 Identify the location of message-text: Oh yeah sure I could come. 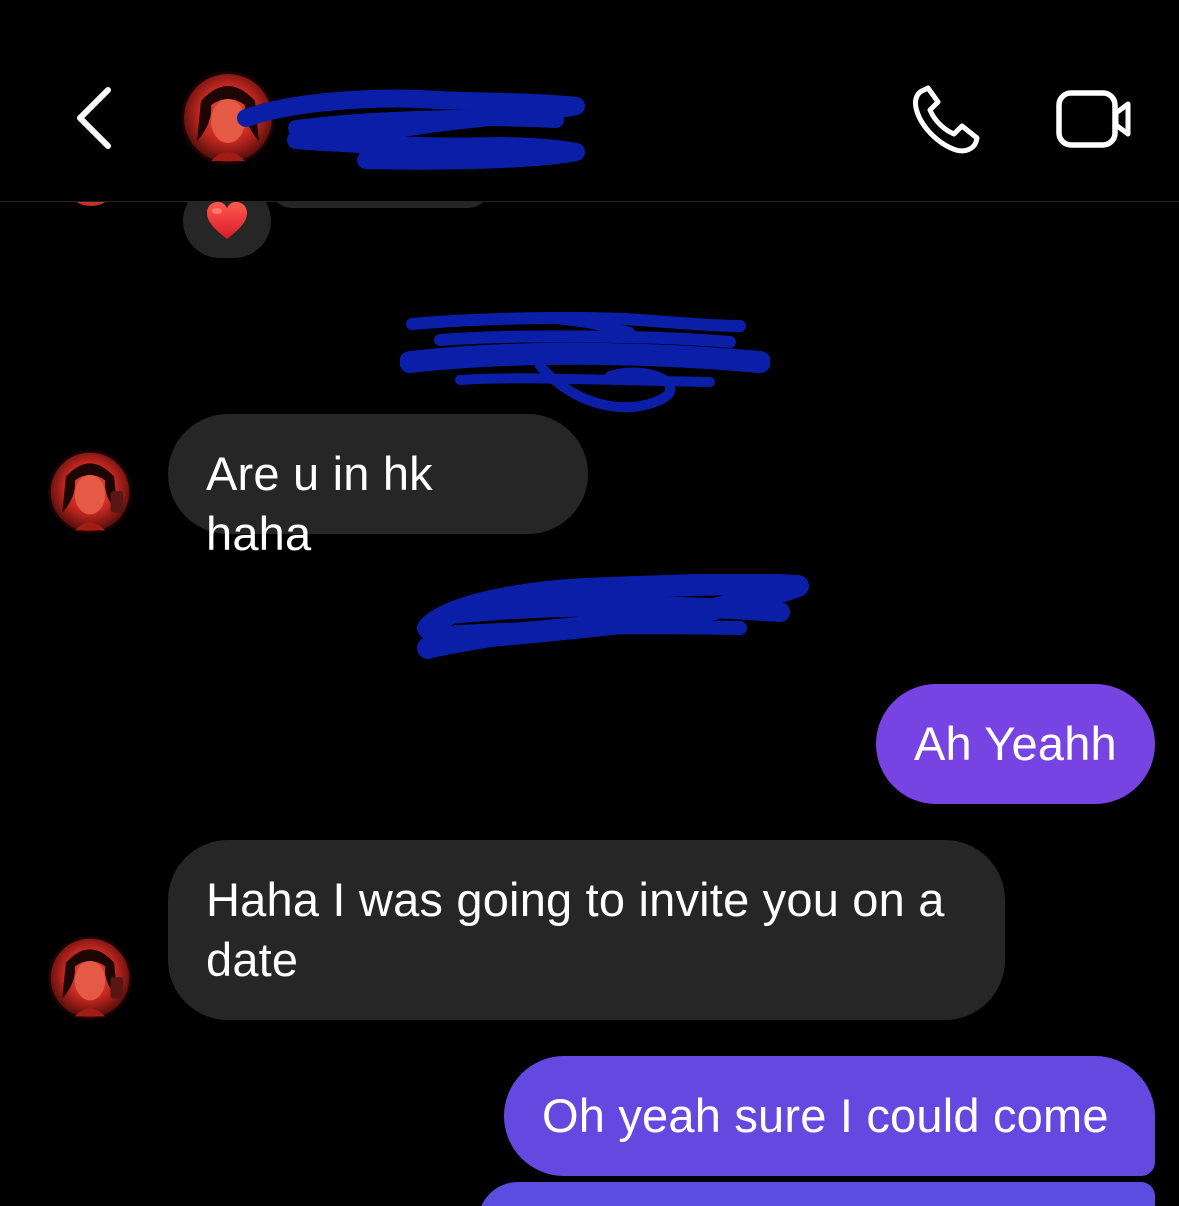
(825, 1115).